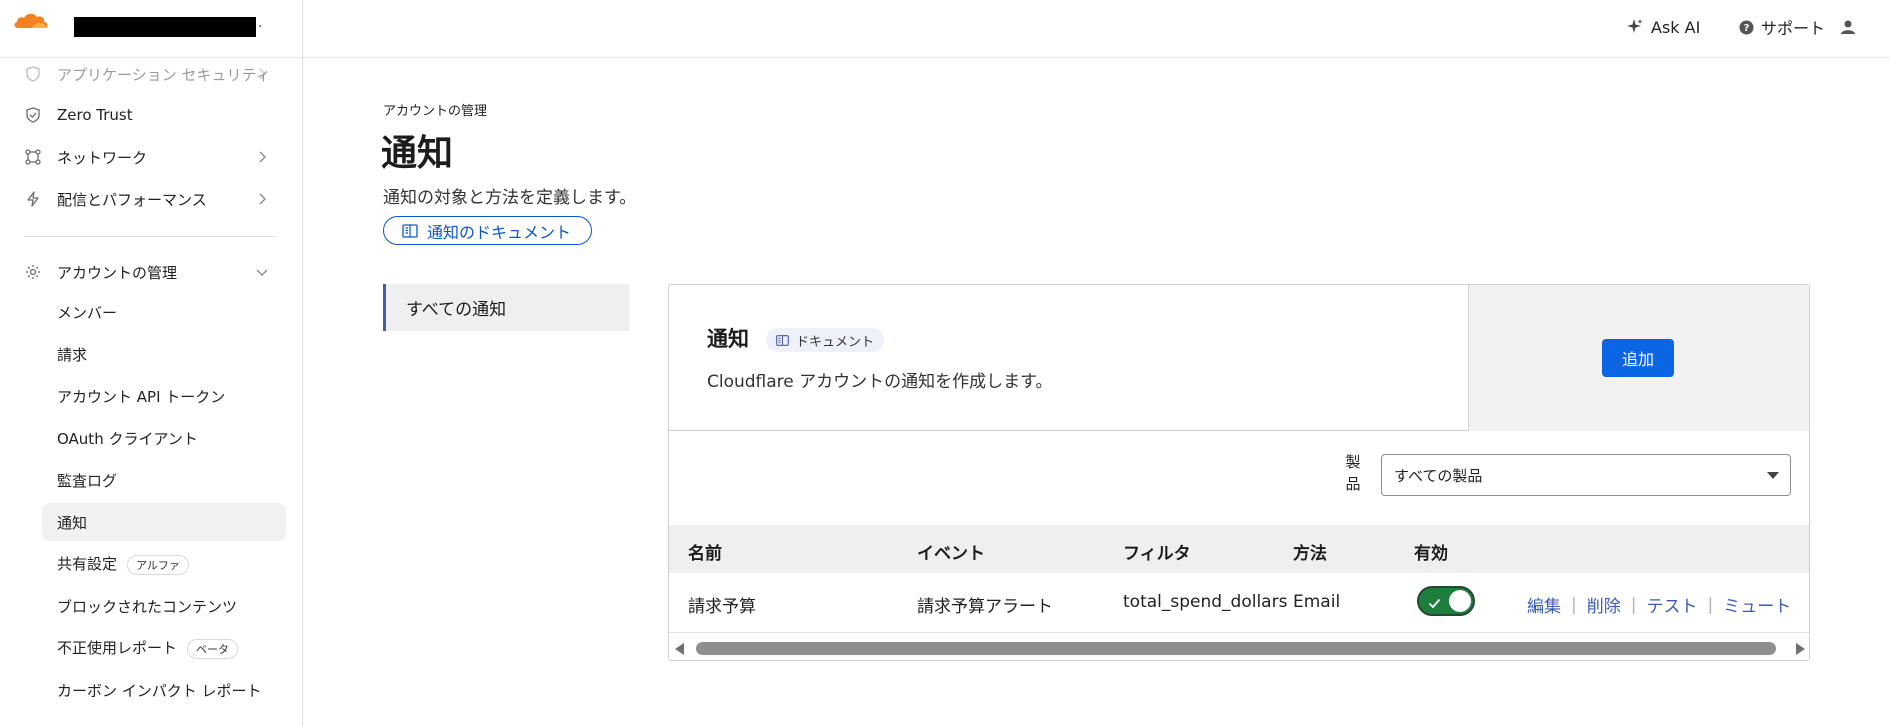 This screenshot has height=726, width=1890. Describe the element at coordinates (1205, 602) in the screenshot. I see `cell-filter: total_spend_dollars` at that location.